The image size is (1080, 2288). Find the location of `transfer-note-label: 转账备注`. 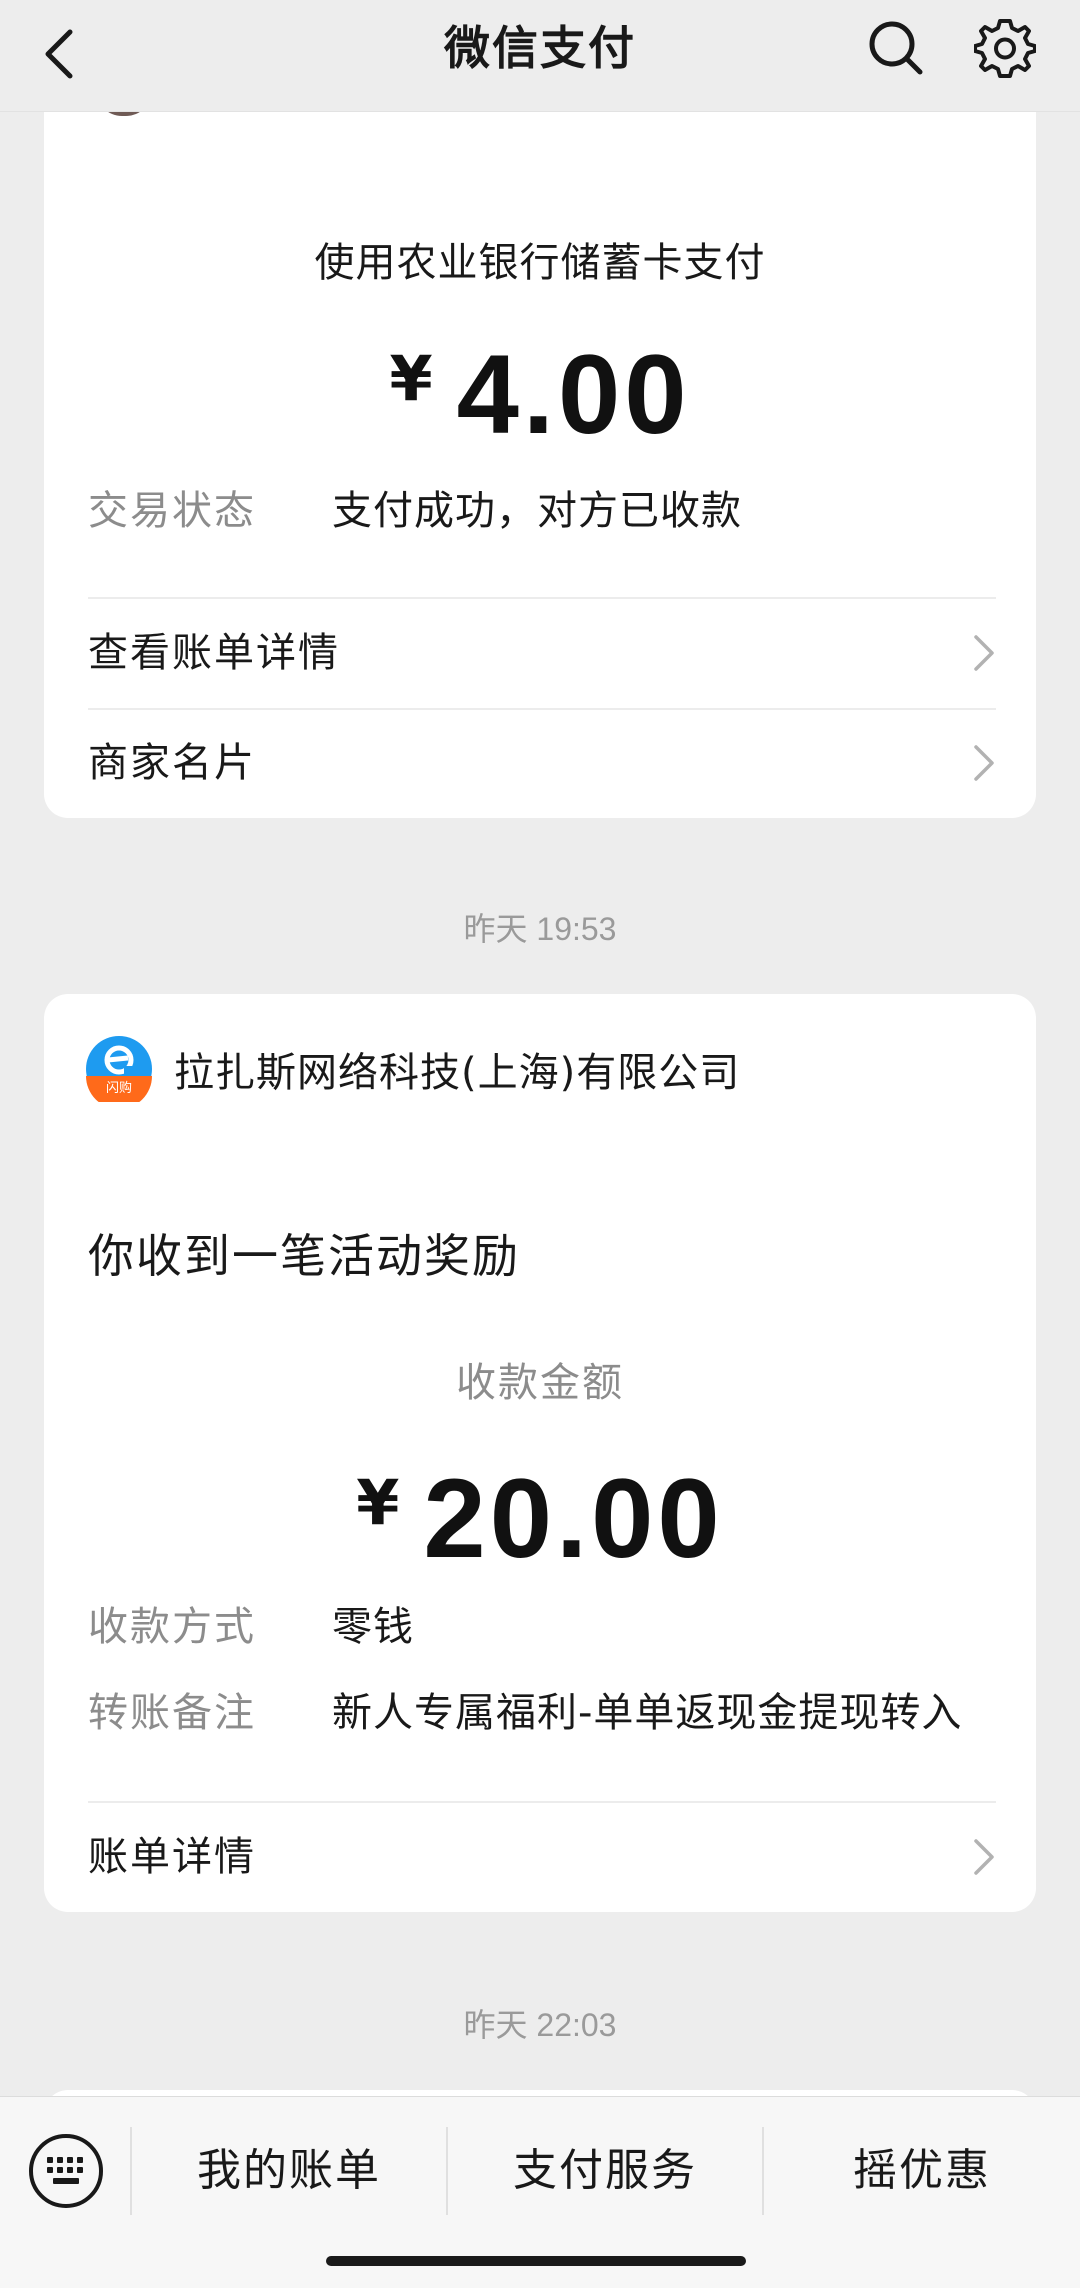

transfer-note-label: 转账备注 is located at coordinates (172, 1713).